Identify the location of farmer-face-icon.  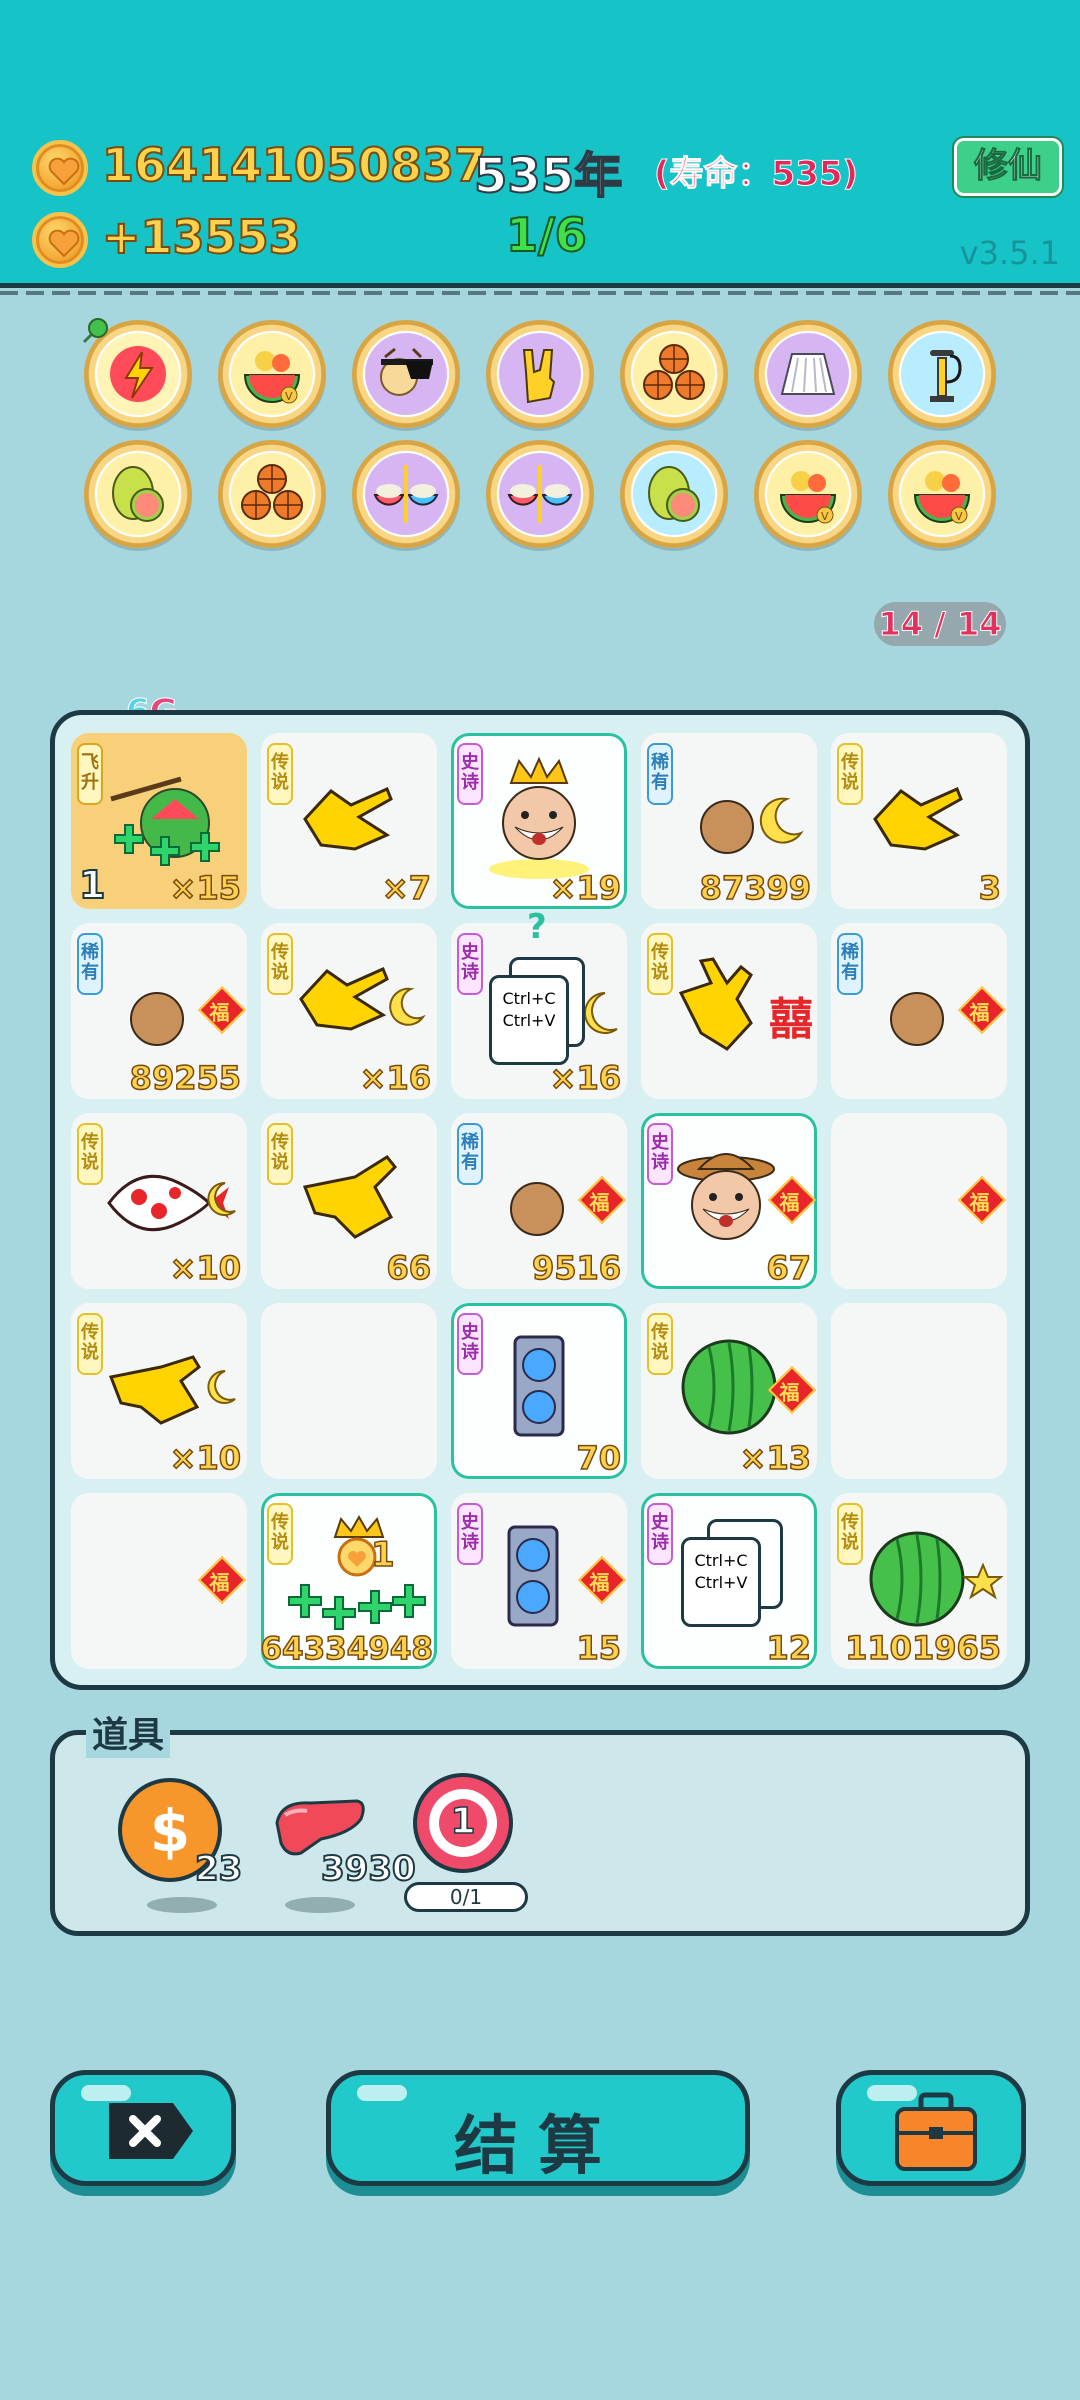
(726, 1196).